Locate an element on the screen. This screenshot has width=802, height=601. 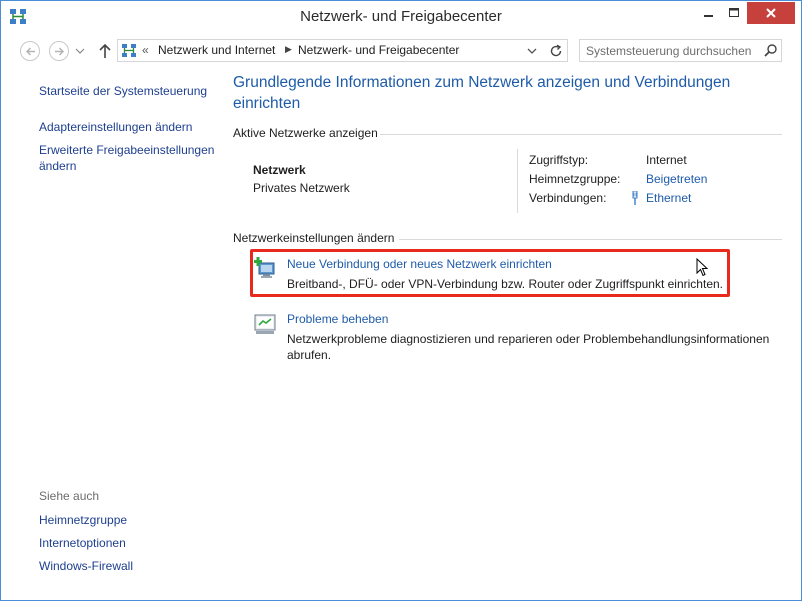
active-networks-heading: Aktive Netzwerke anzeigen is located at coordinates (305, 133).